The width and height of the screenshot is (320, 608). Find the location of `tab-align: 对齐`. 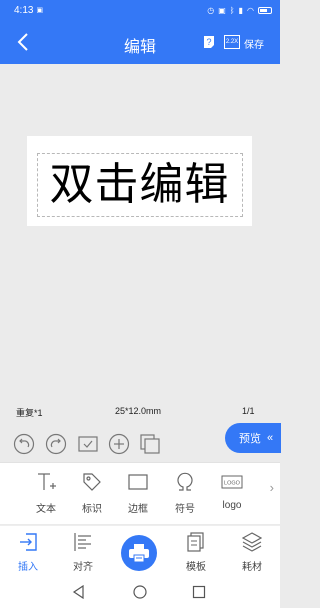

tab-align: 对齐 is located at coordinates (83, 552).